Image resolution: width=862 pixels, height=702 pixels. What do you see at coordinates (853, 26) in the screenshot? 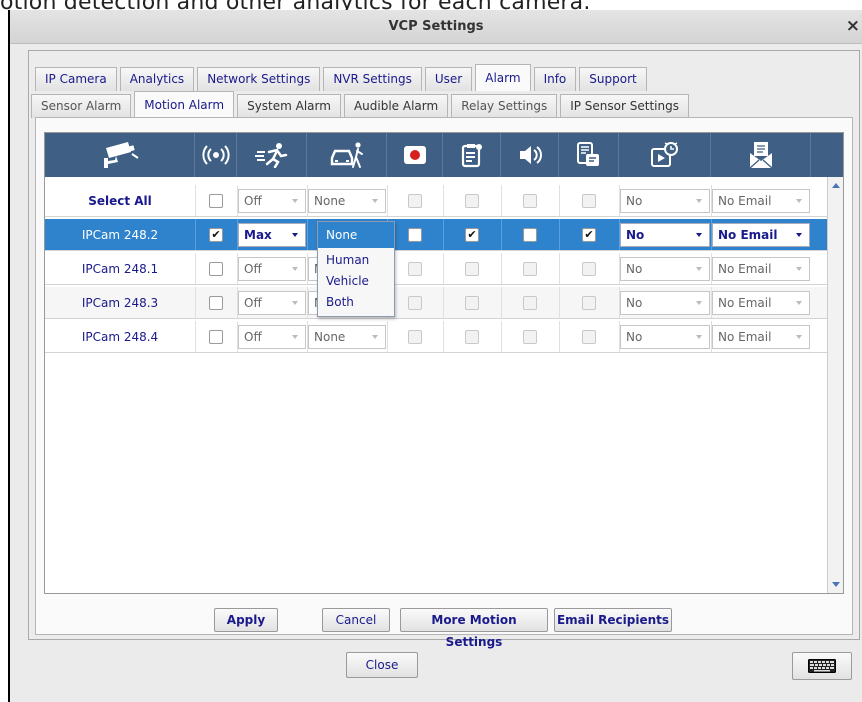
I see `window-close-icon: ×` at bounding box center [853, 26].